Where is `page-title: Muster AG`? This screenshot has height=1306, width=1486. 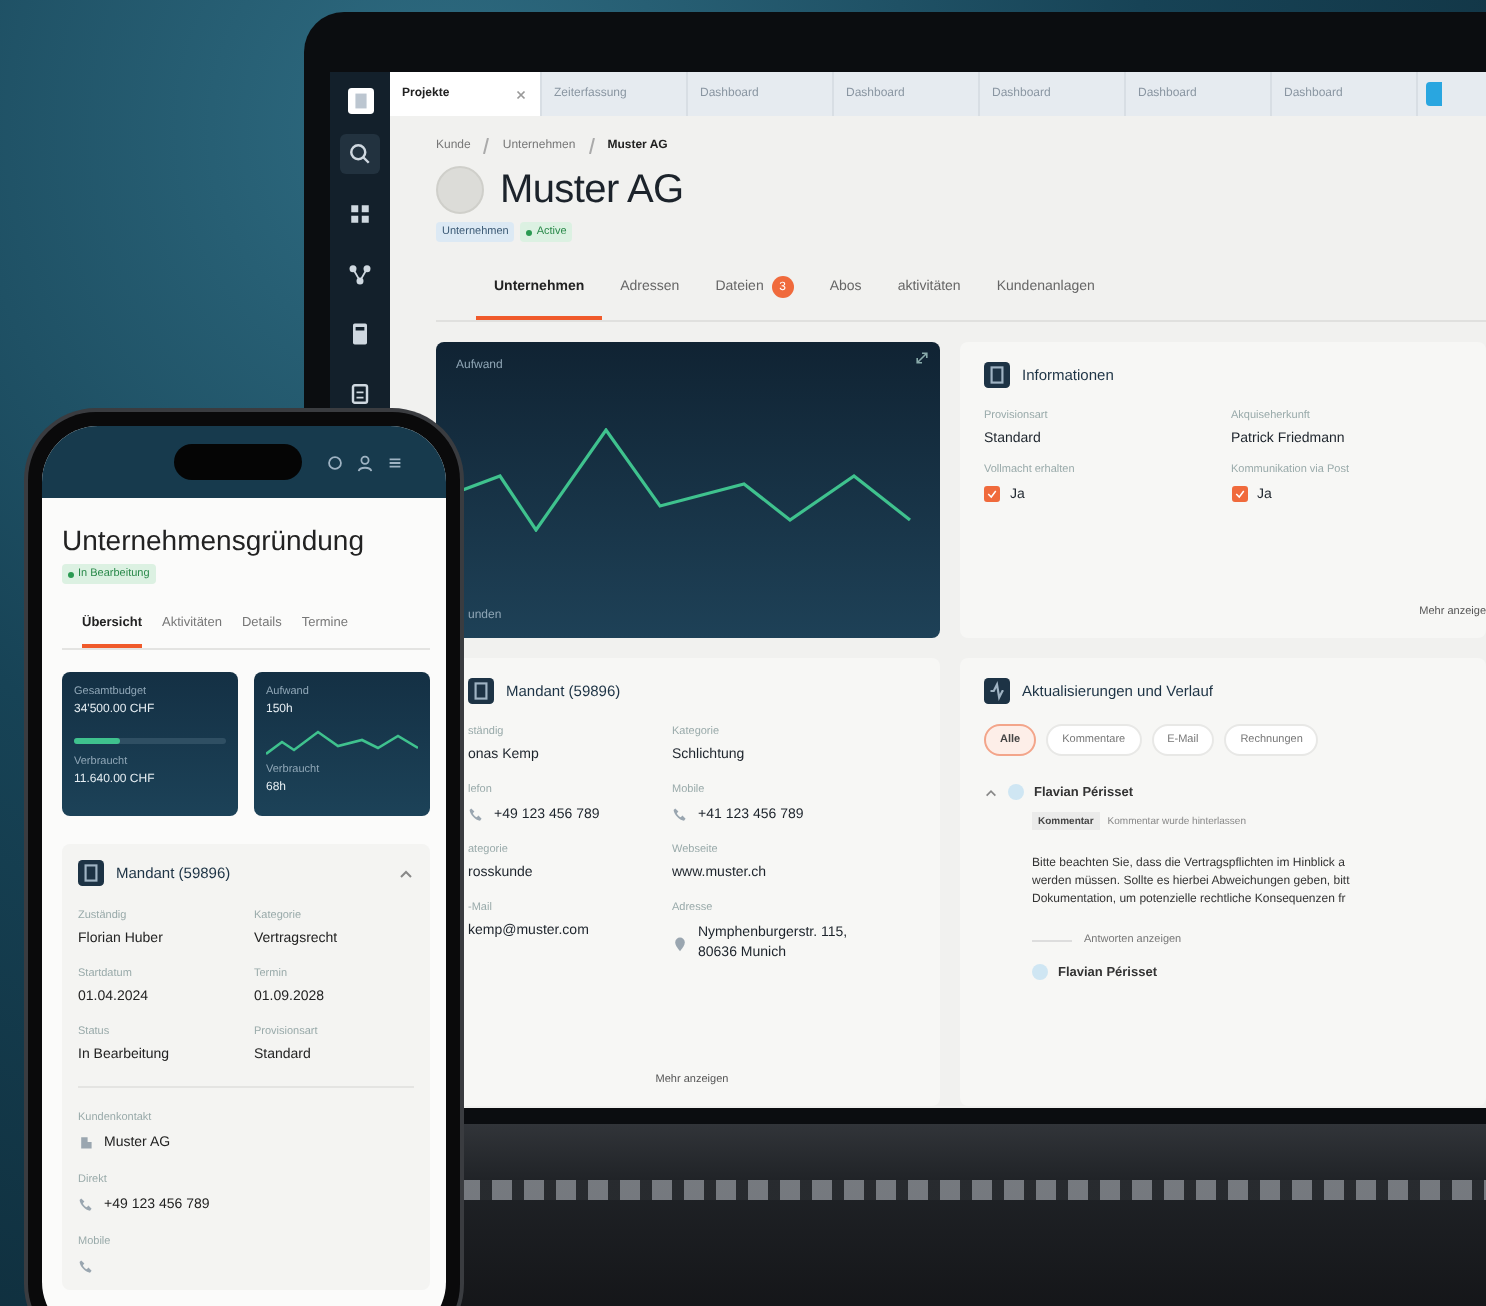
page-title: Muster AG is located at coordinates (592, 190).